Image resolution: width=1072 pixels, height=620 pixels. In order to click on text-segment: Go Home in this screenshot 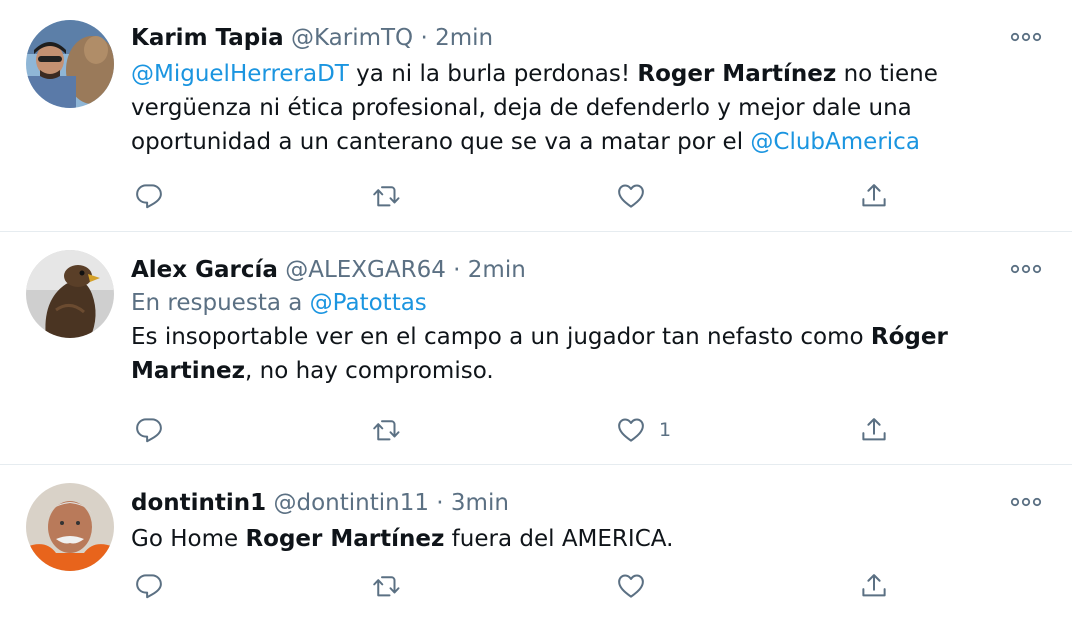, I will do `click(188, 539)`.